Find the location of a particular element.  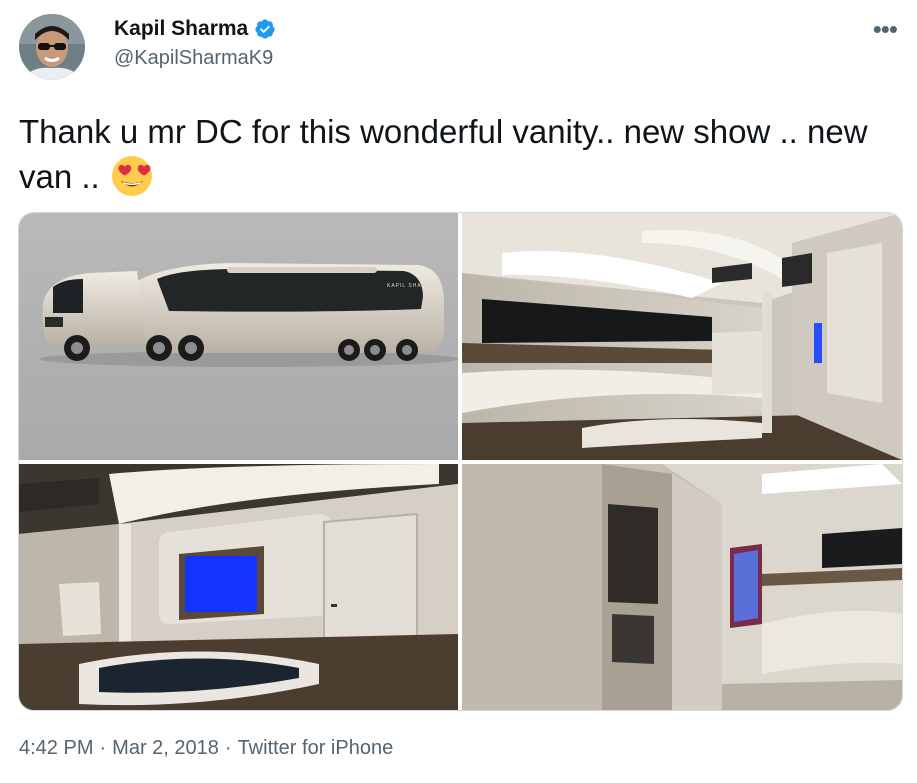

more-horizontal-icon: ••• is located at coordinates (885, 29).